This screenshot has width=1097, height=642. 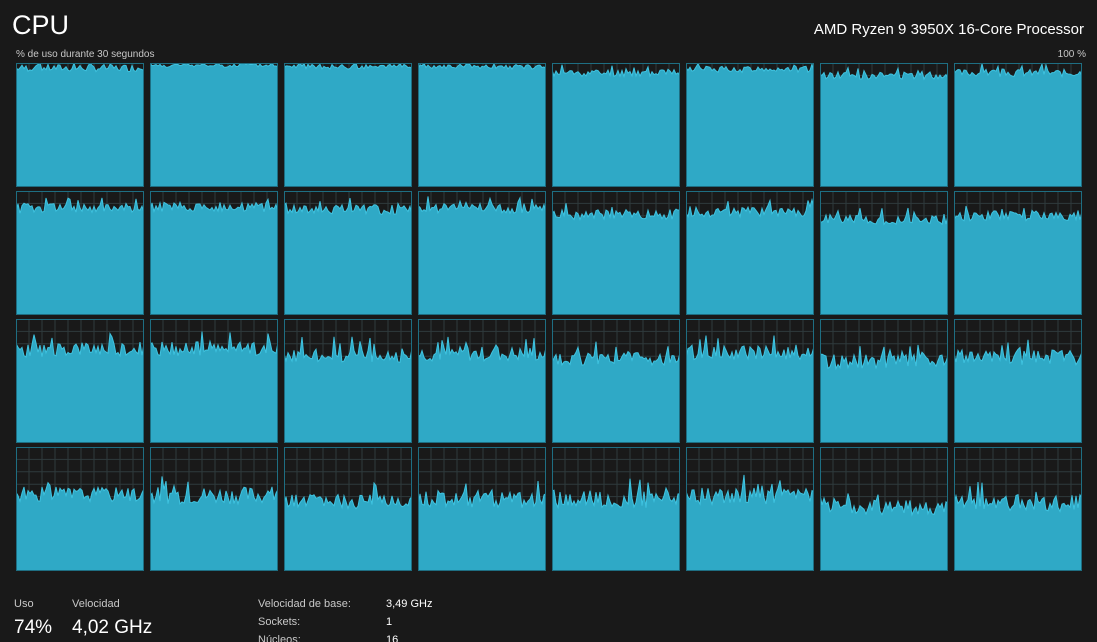 I want to click on base-speed-value: 3,49 GHz, so click(x=409, y=604).